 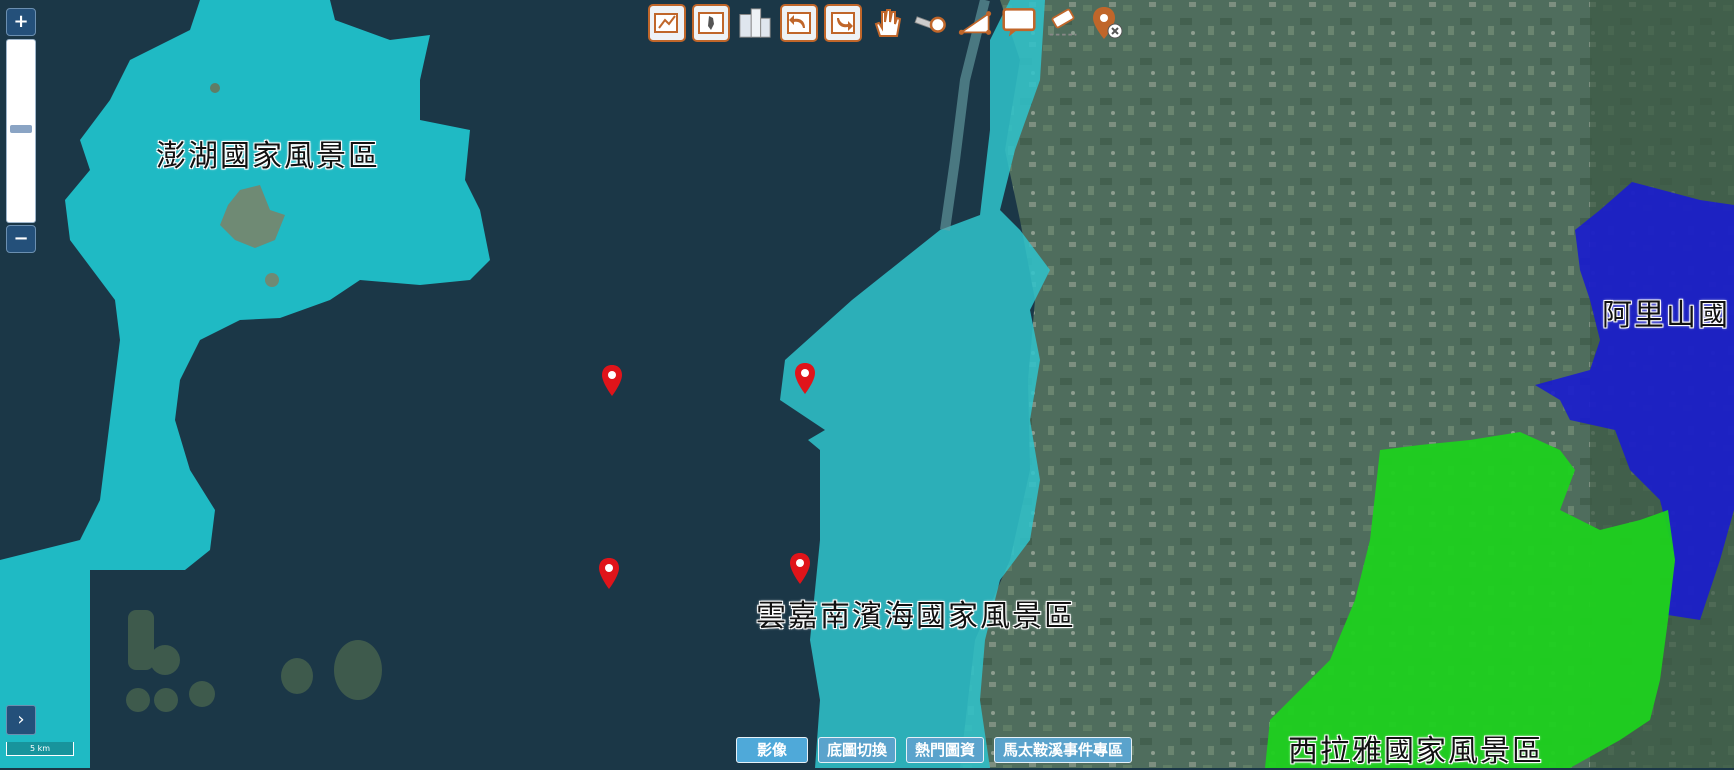 I want to click on bottom-button-bar: 影像 底圖切換 熱門圖資 馬太鞍溪事件專區, so click(x=934, y=750).